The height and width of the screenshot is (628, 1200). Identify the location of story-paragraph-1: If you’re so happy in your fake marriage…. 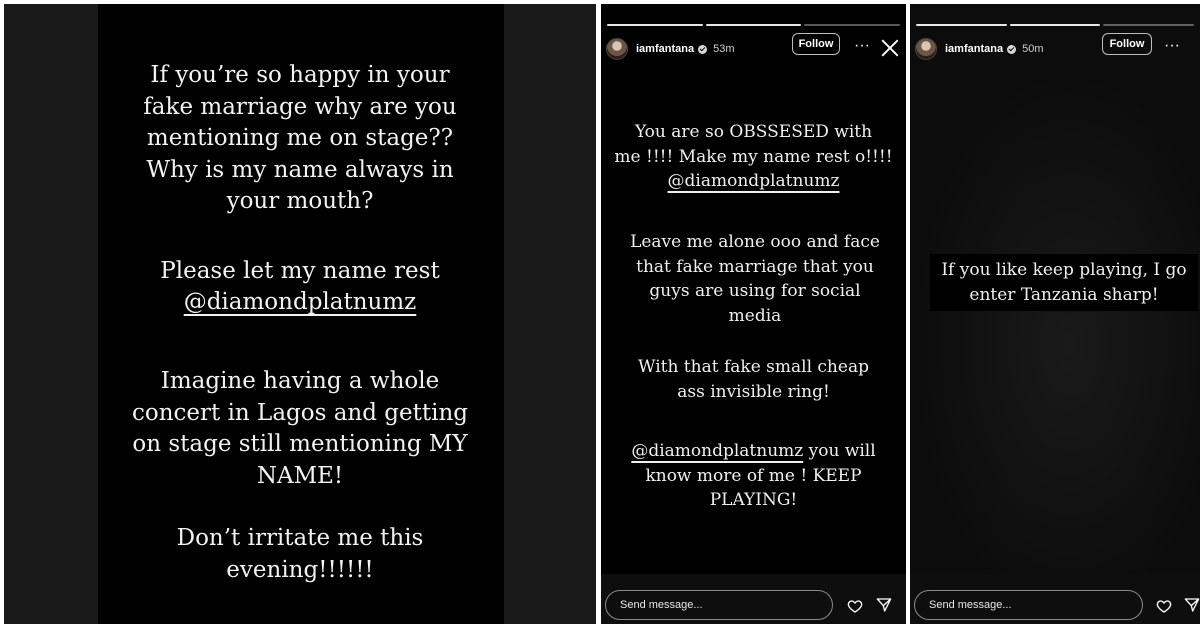
(300, 138).